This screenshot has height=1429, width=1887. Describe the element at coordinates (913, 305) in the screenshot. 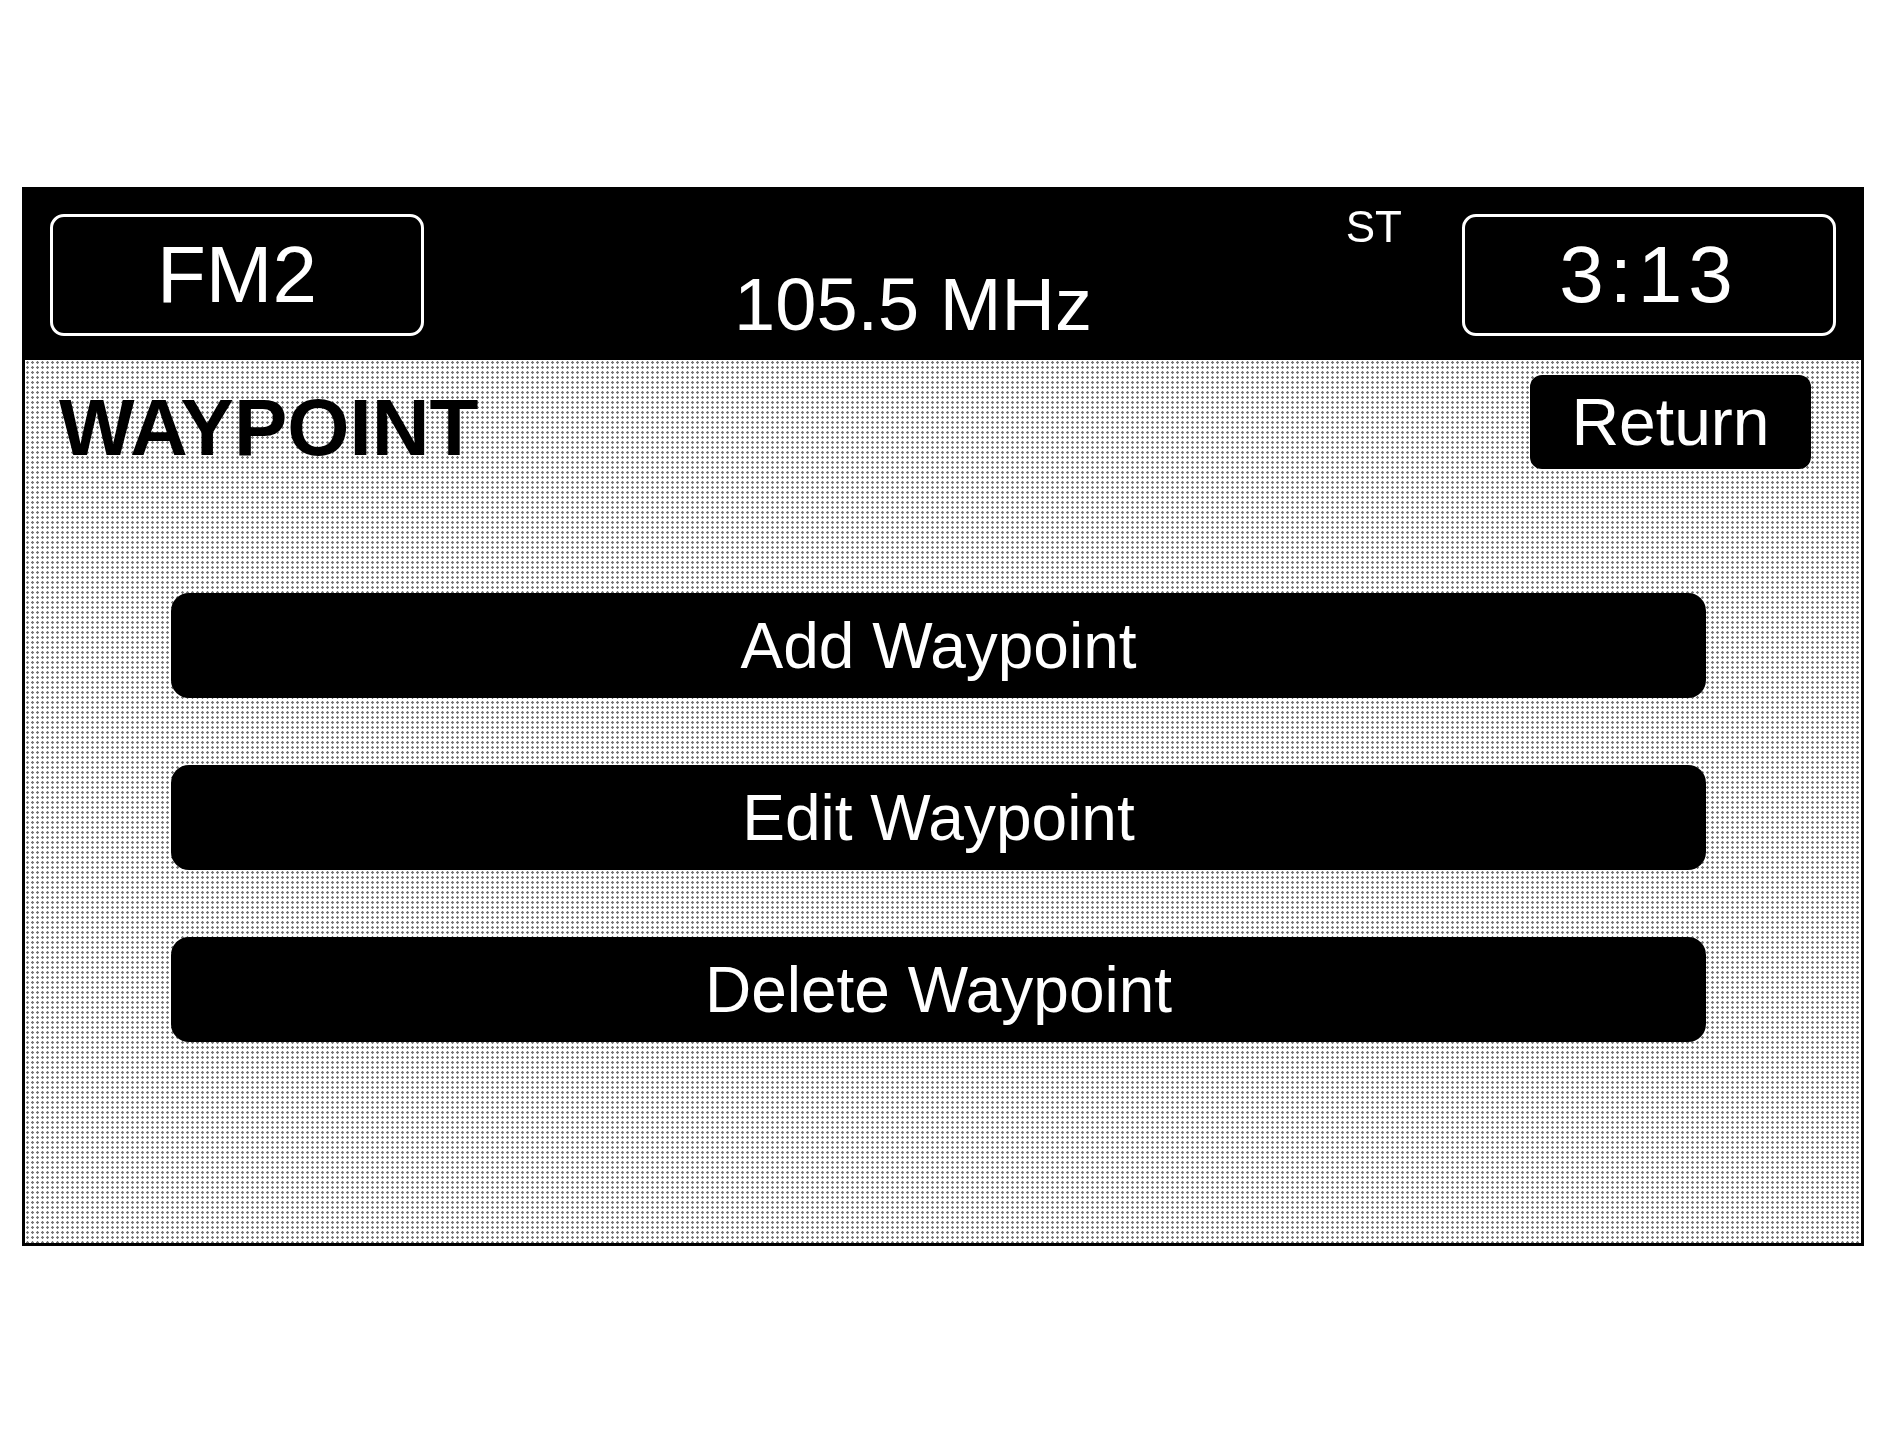

I see `frequency-label: 105.5 MHz` at that location.